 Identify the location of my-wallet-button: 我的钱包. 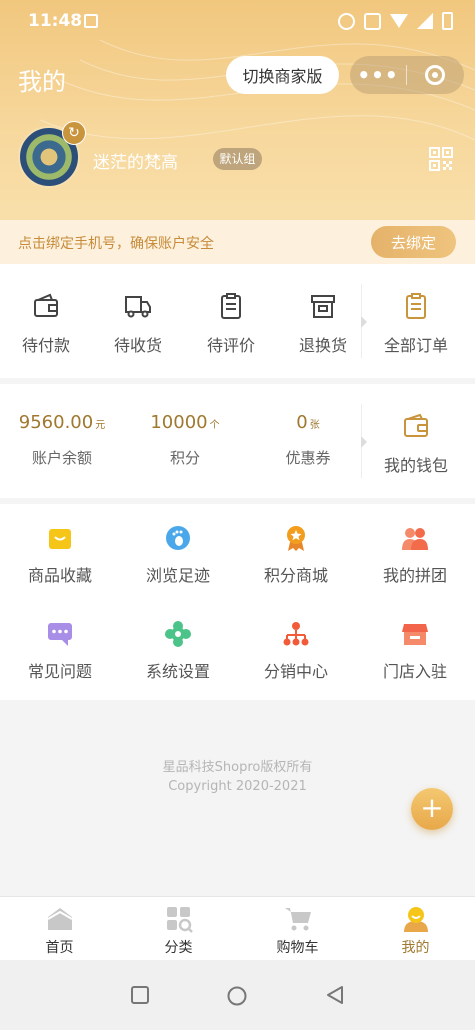
(416, 444).